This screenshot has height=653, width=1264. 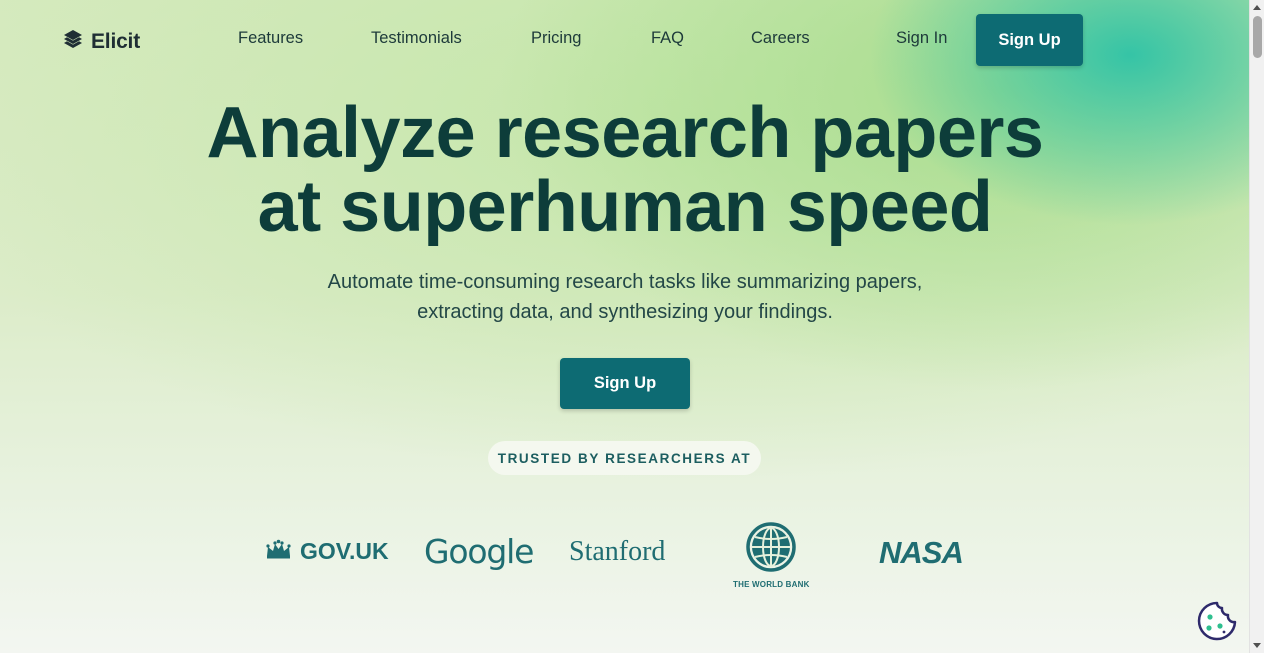 I want to click on globe-icon, so click(x=771, y=549).